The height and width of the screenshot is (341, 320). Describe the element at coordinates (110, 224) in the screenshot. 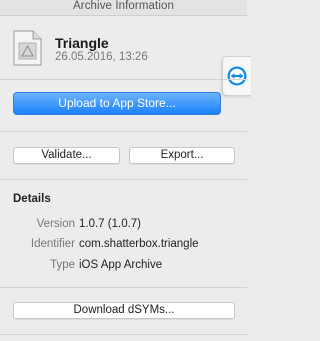

I see `detail-value: 1.0.7 (1.0.7)` at that location.